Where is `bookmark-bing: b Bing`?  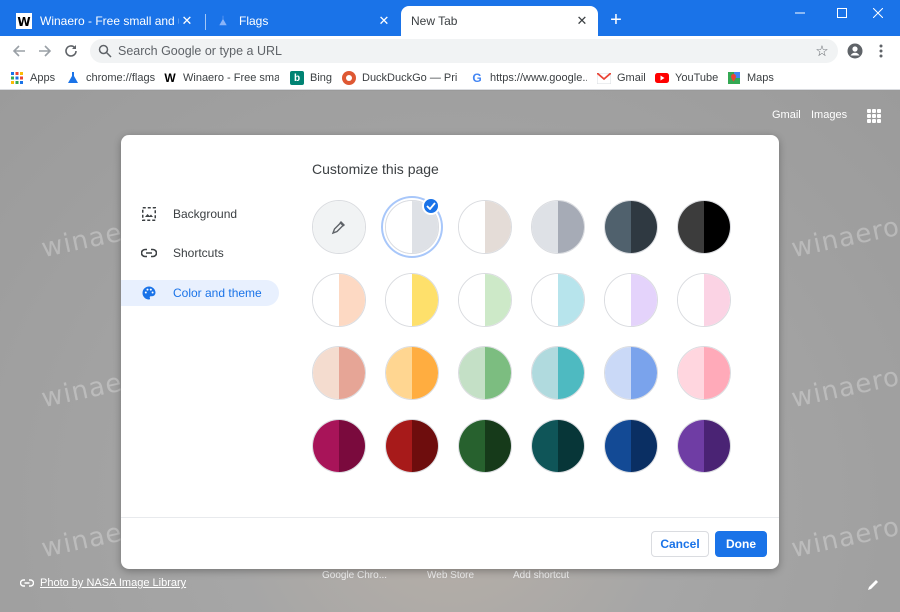
bookmark-bing: b Bing is located at coordinates (311, 78).